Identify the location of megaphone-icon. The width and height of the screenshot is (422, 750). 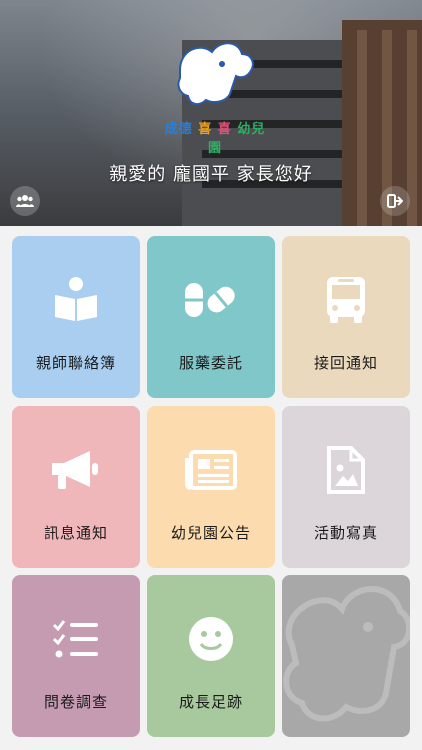
(75, 470).